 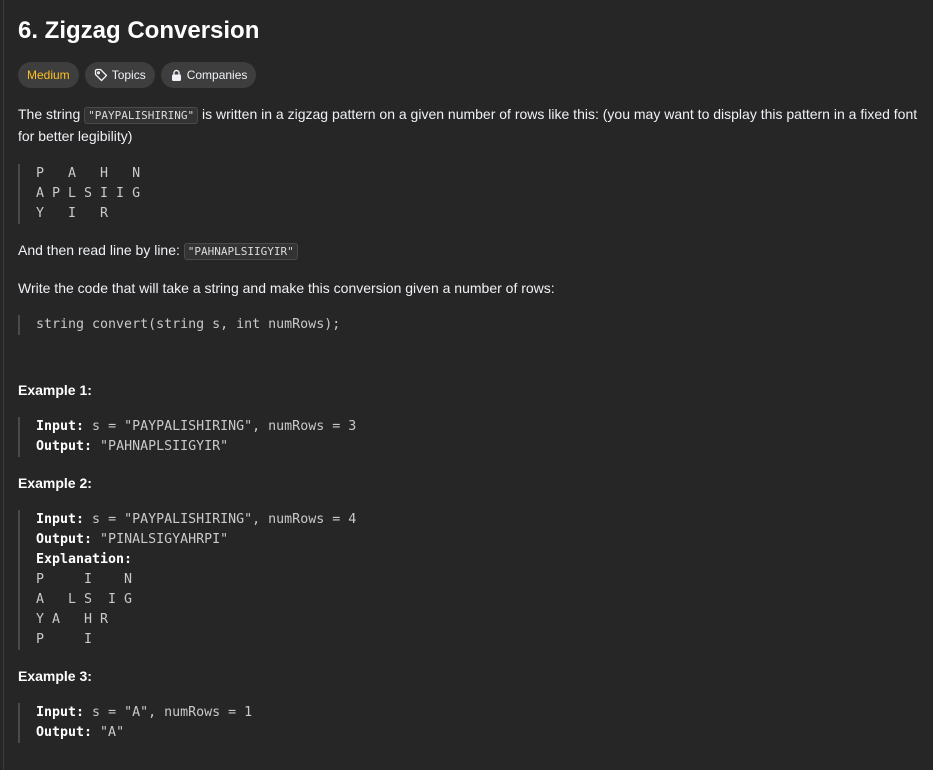 What do you see at coordinates (3, 385) in the screenshot?
I see `left-divider` at bounding box center [3, 385].